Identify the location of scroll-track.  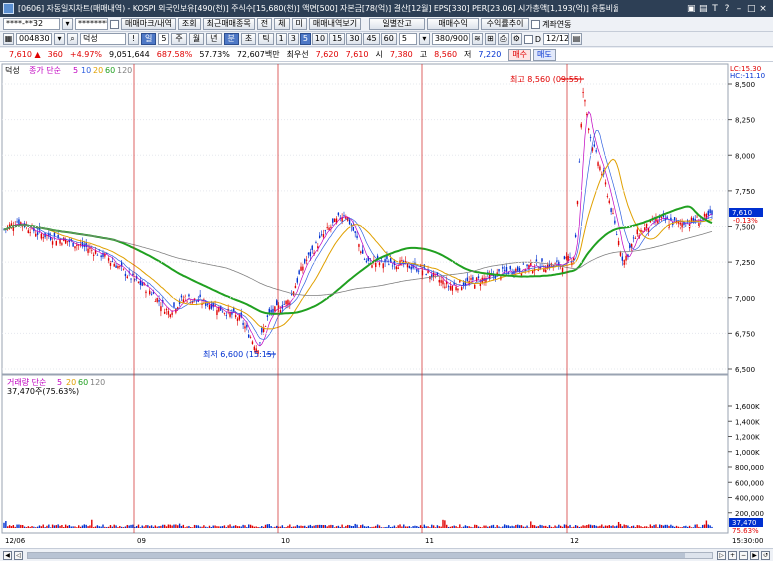
(370, 555).